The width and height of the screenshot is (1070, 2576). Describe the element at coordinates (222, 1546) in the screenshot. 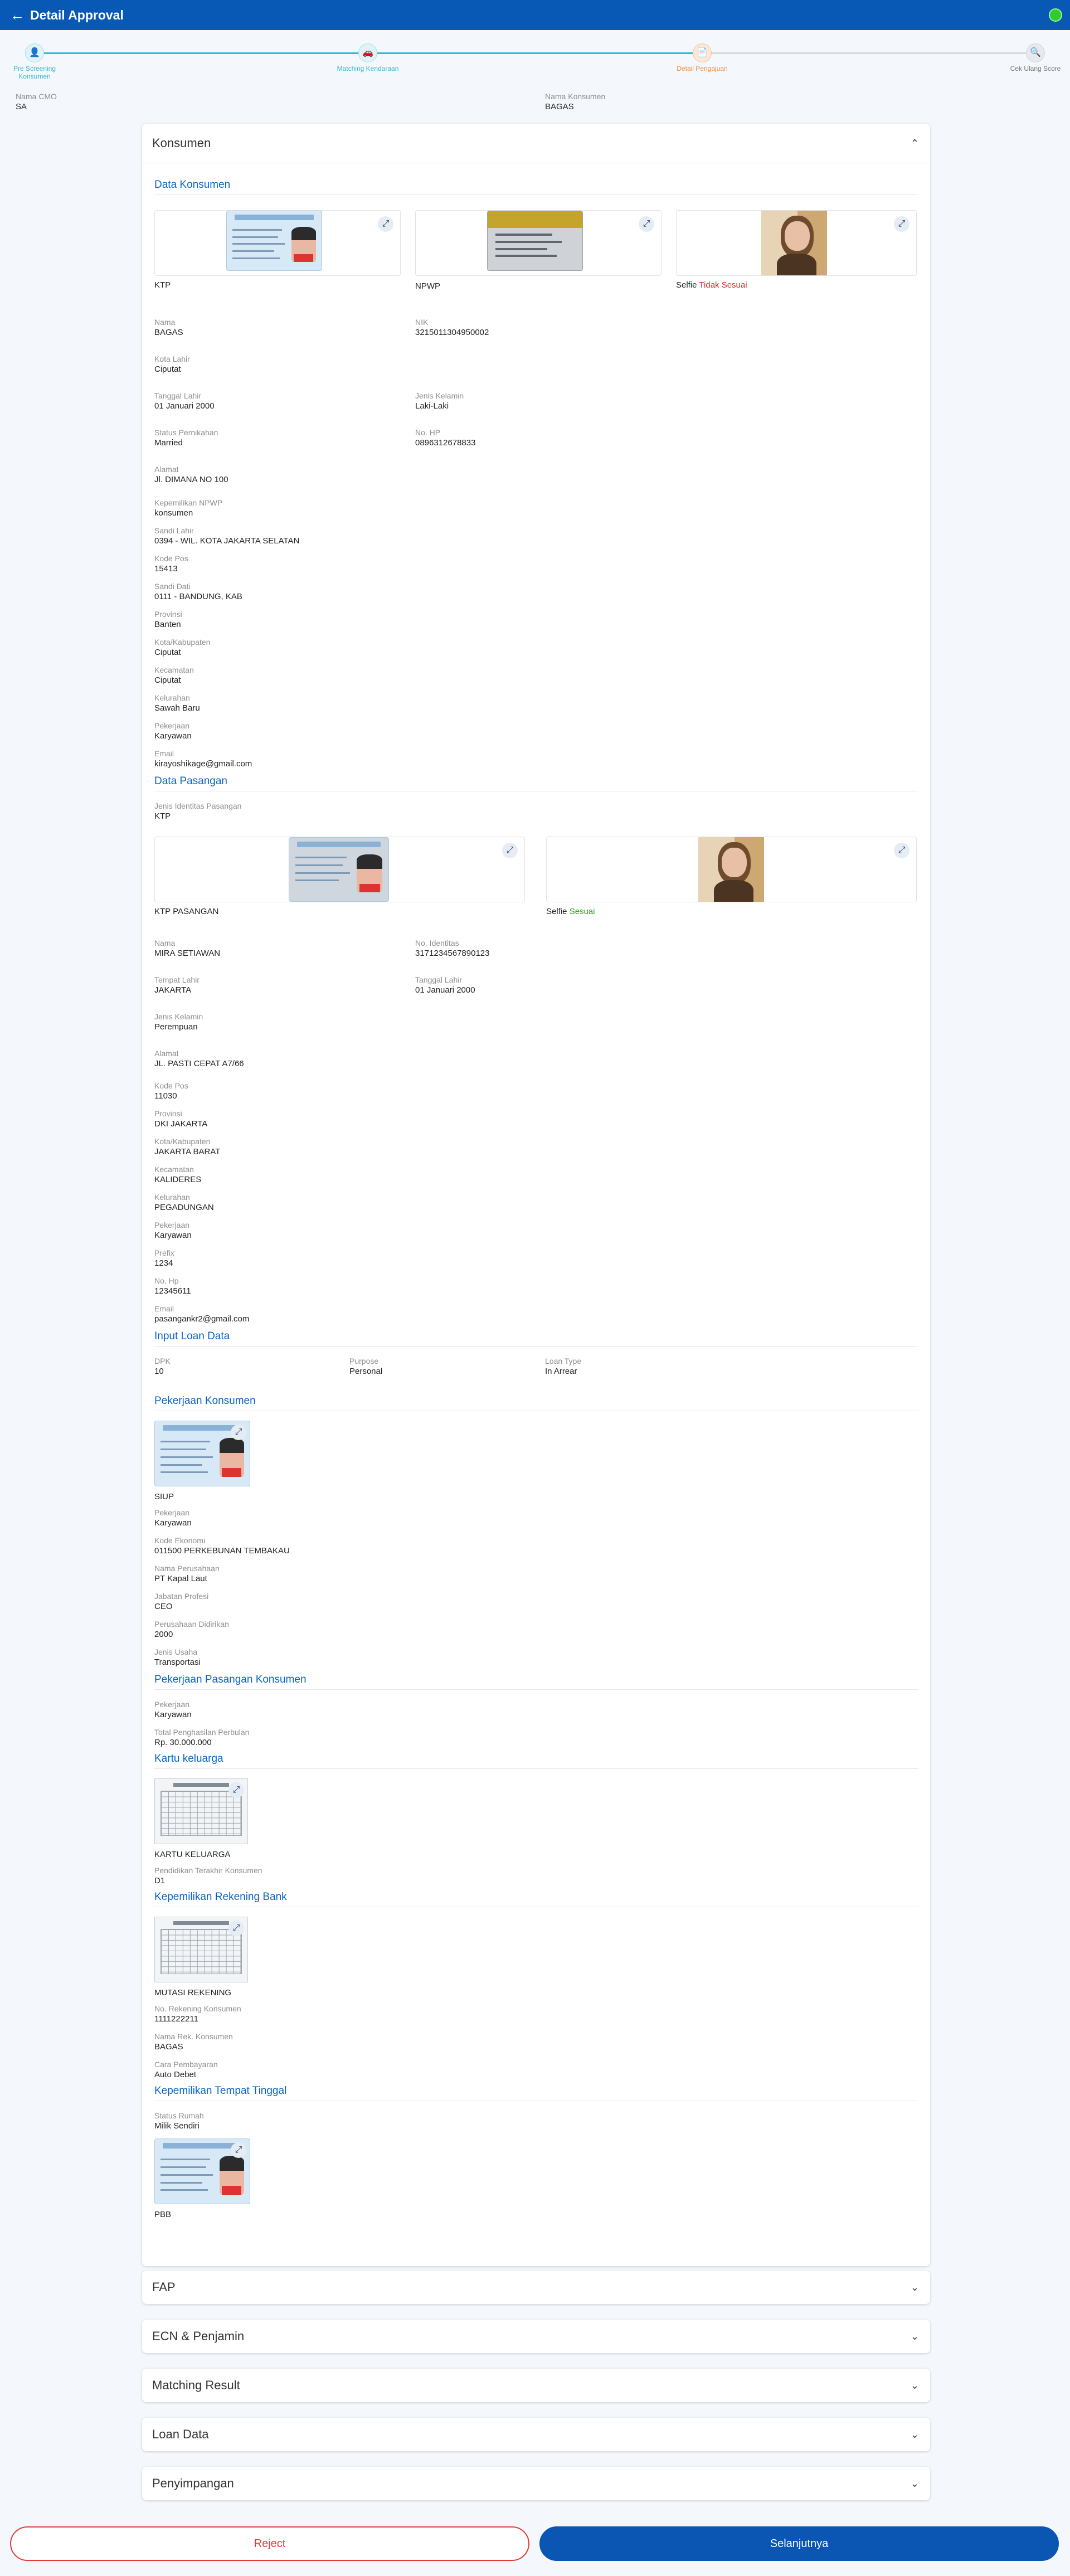

I see `field-kode-ekonomi: Kode Ekonomi 011500 PERKEBUNAN TEMBAKAU` at that location.